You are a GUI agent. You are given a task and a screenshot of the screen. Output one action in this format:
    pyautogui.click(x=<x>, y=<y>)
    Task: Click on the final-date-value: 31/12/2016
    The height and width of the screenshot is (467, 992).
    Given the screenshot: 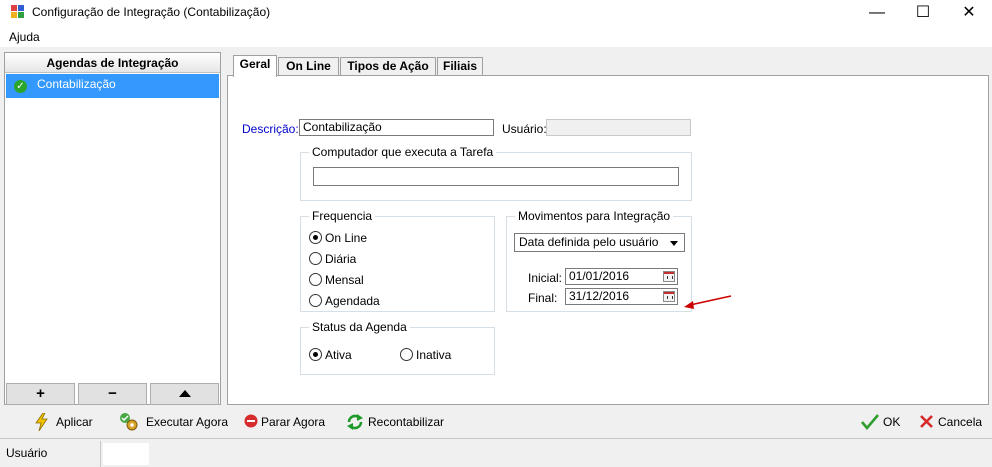 What is the action you would take?
    pyautogui.click(x=599, y=296)
    